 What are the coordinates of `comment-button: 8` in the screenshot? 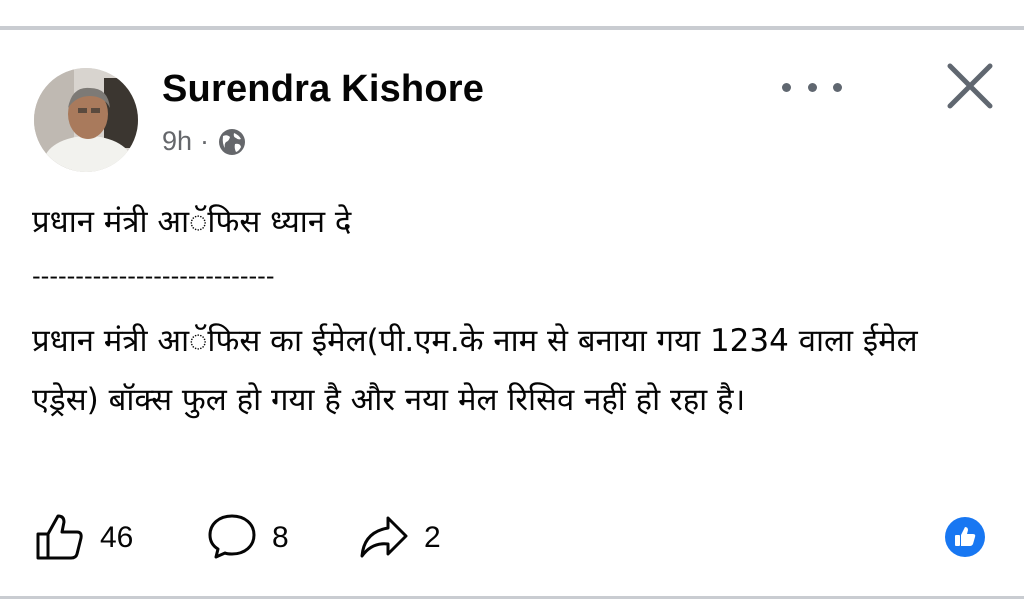 It's located at (247, 538).